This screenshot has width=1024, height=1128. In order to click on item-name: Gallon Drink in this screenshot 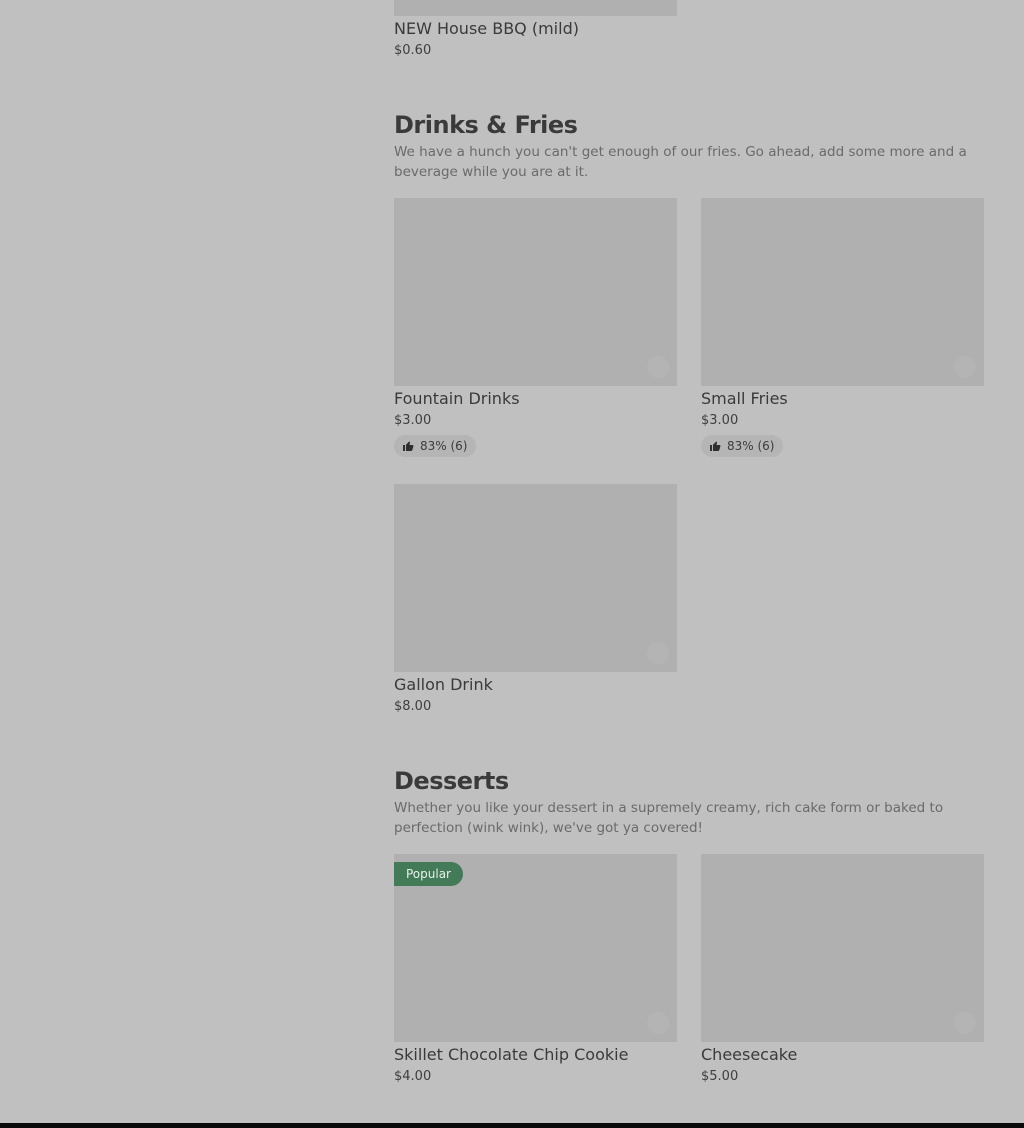, I will do `click(443, 684)`.